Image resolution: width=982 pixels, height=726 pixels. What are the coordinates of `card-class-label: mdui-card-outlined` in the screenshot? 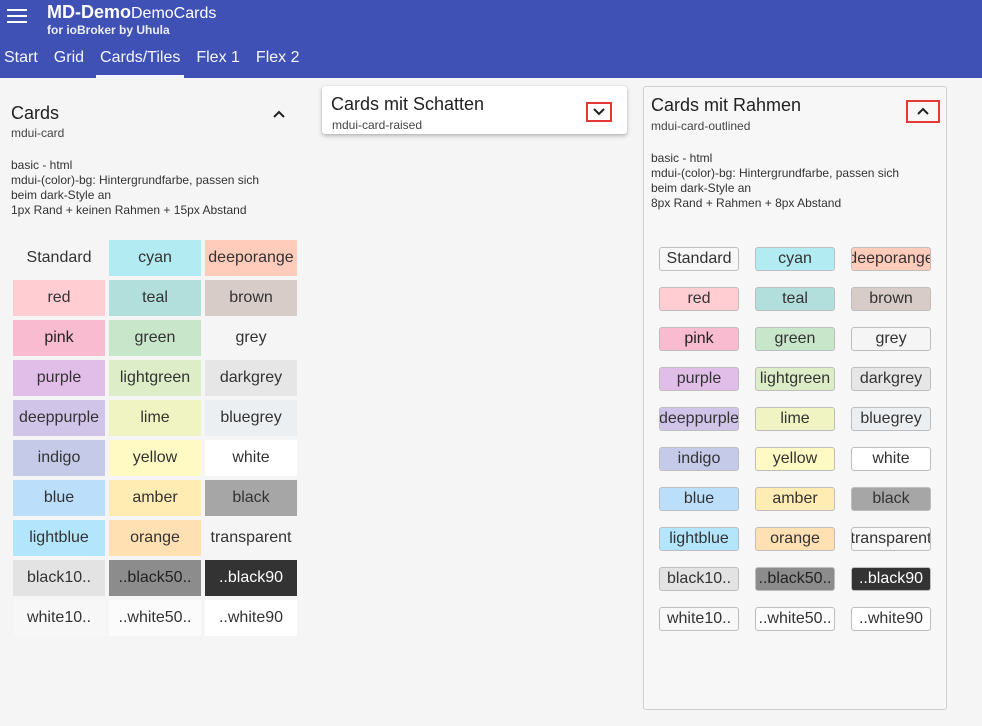 It's located at (701, 126).